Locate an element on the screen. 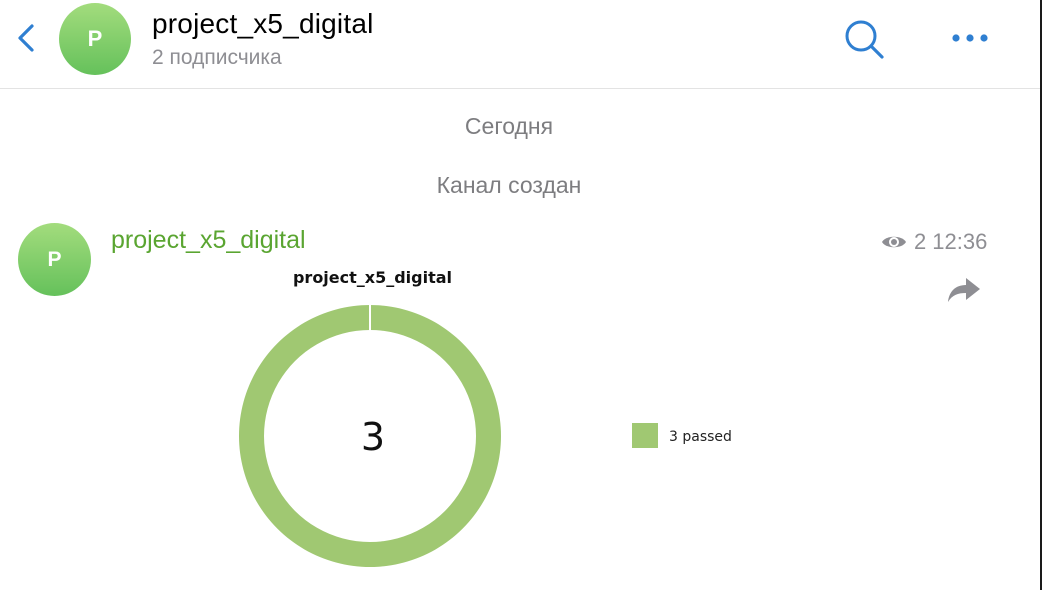 This screenshot has width=1042, height=590. message-avatar-letter: P is located at coordinates (54, 259).